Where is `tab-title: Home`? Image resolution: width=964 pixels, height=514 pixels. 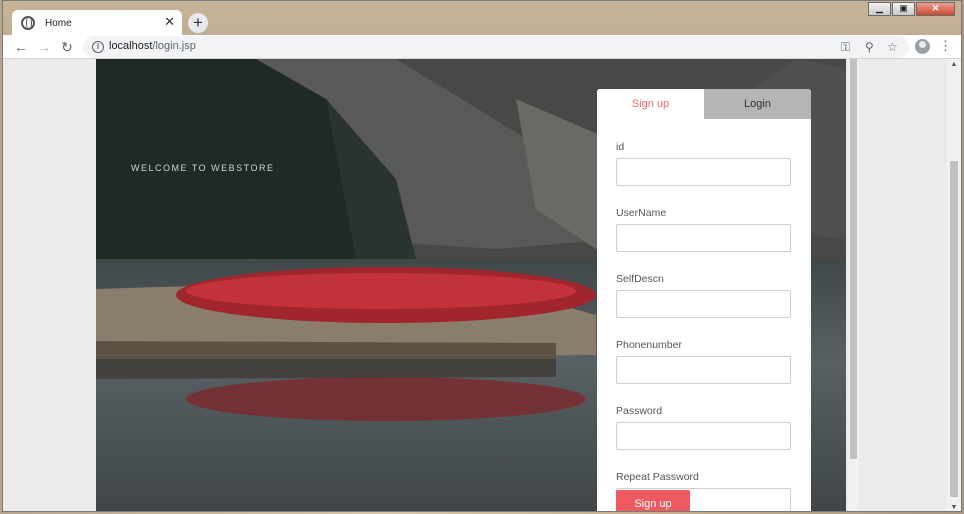 tab-title: Home is located at coordinates (58, 23).